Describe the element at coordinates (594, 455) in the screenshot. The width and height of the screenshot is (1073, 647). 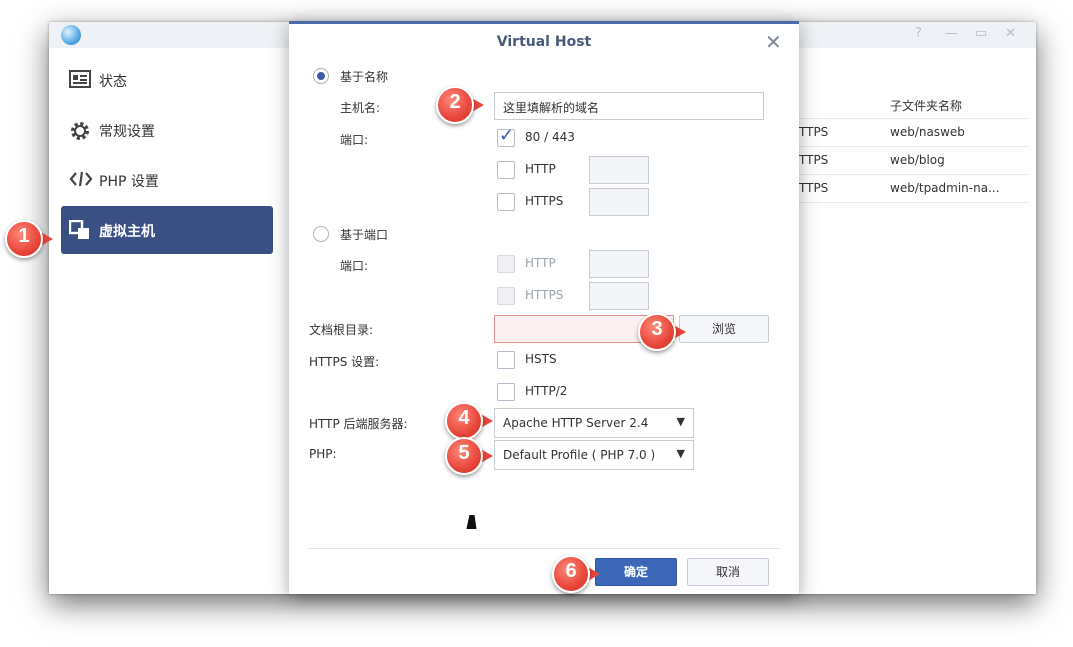
I see `php-profile-select: Default Profile ( PHP 7.0 ) ▼` at that location.